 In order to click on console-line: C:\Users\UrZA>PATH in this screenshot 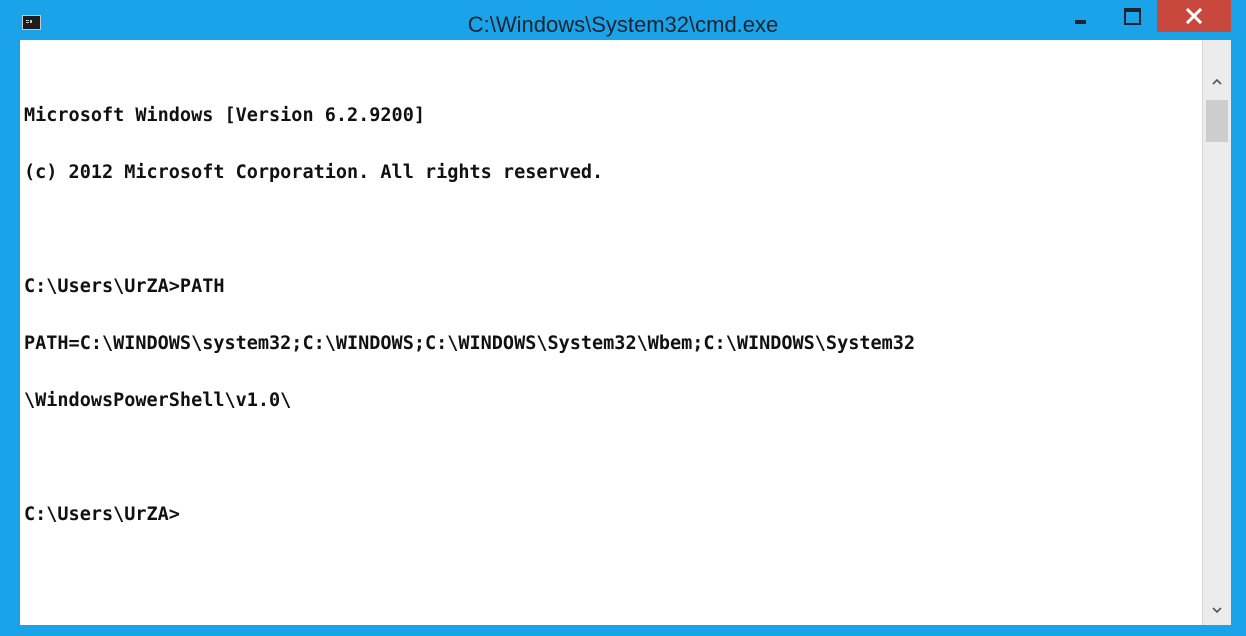, I will do `click(124, 286)`.